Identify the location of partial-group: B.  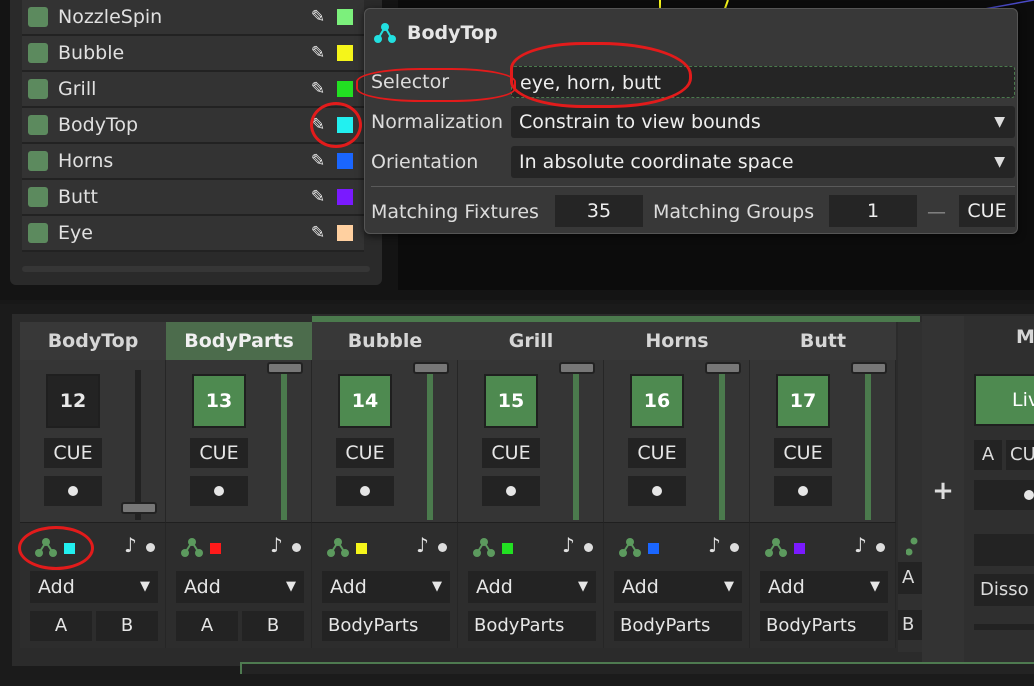
(910, 625).